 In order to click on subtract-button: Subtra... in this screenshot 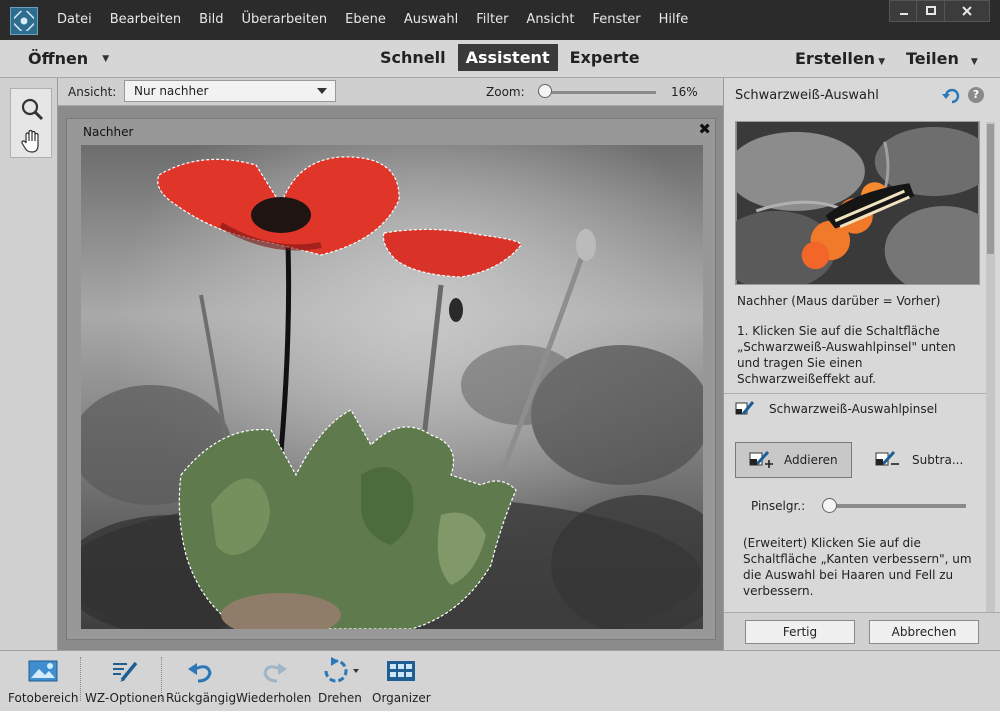, I will do `click(927, 460)`.